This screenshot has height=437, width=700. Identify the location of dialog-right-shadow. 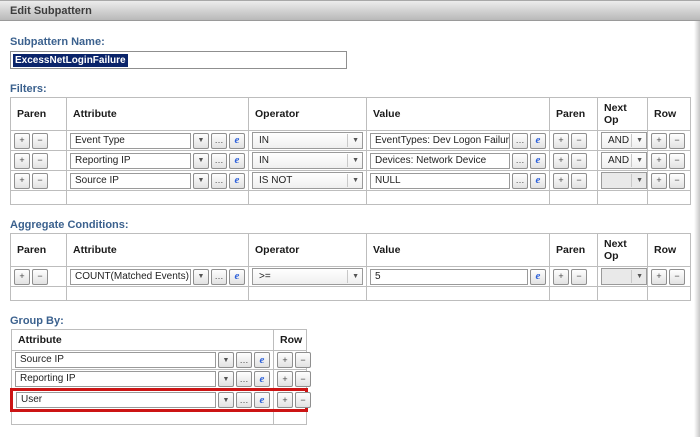
(697, 229).